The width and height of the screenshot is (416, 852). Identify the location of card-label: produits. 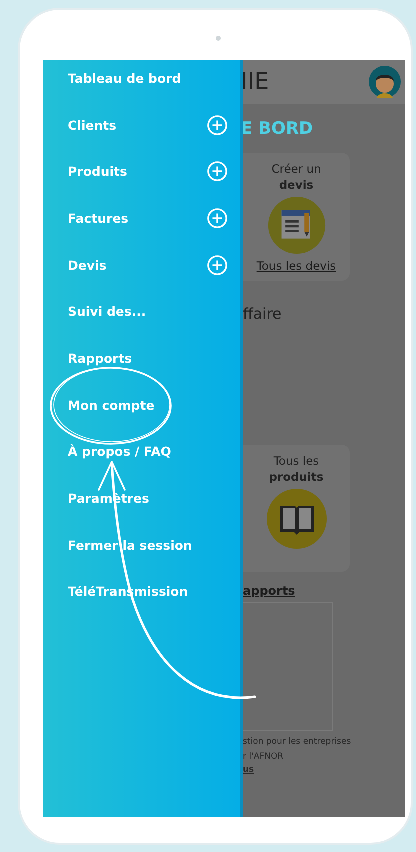
(296, 477).